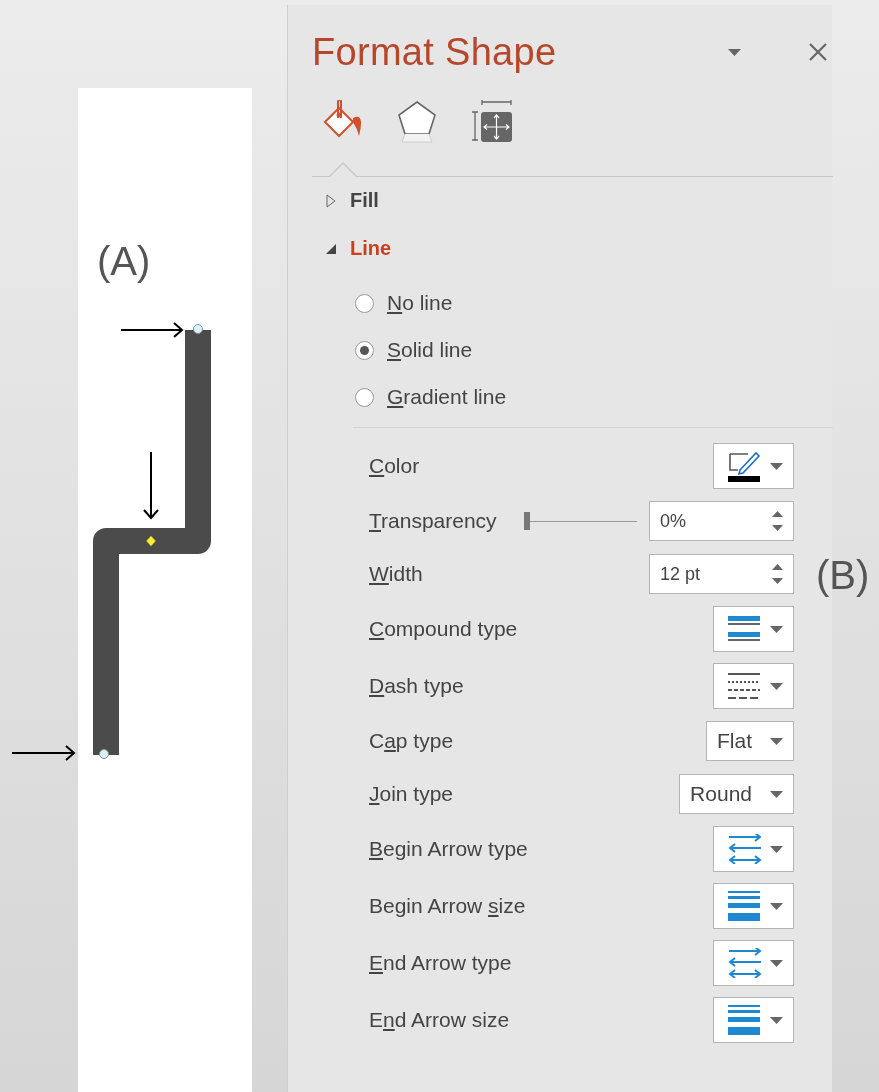 The width and height of the screenshot is (879, 1092). Describe the element at coordinates (396, 574) in the screenshot. I see `property-label: Width` at that location.